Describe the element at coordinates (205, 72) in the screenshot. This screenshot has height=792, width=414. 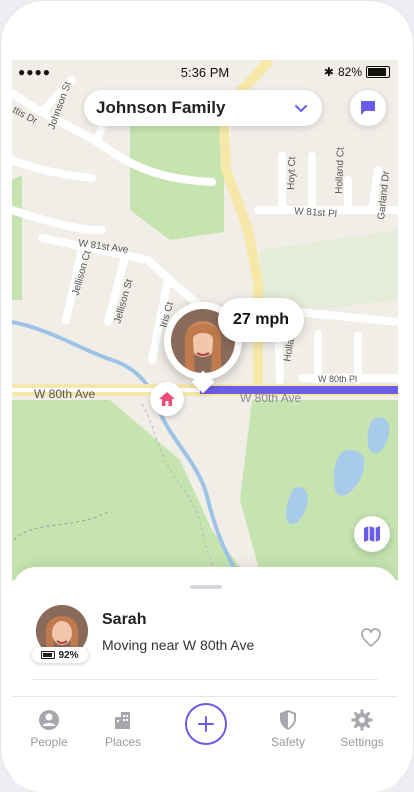
I see `status-bar: ●●●● 5:36 PM ✱ 82%` at that location.